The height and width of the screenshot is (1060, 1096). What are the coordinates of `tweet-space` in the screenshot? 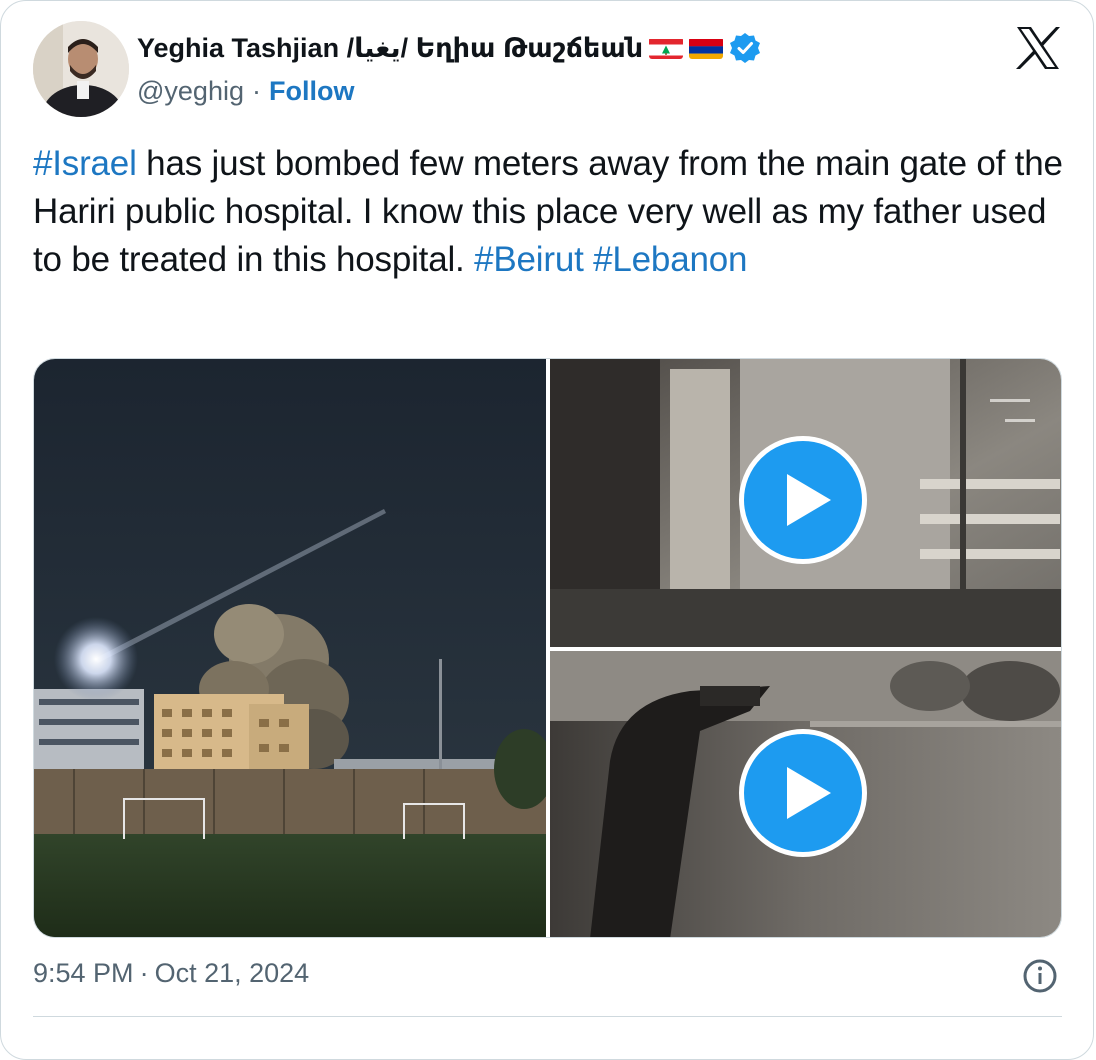 It's located at (589, 259).